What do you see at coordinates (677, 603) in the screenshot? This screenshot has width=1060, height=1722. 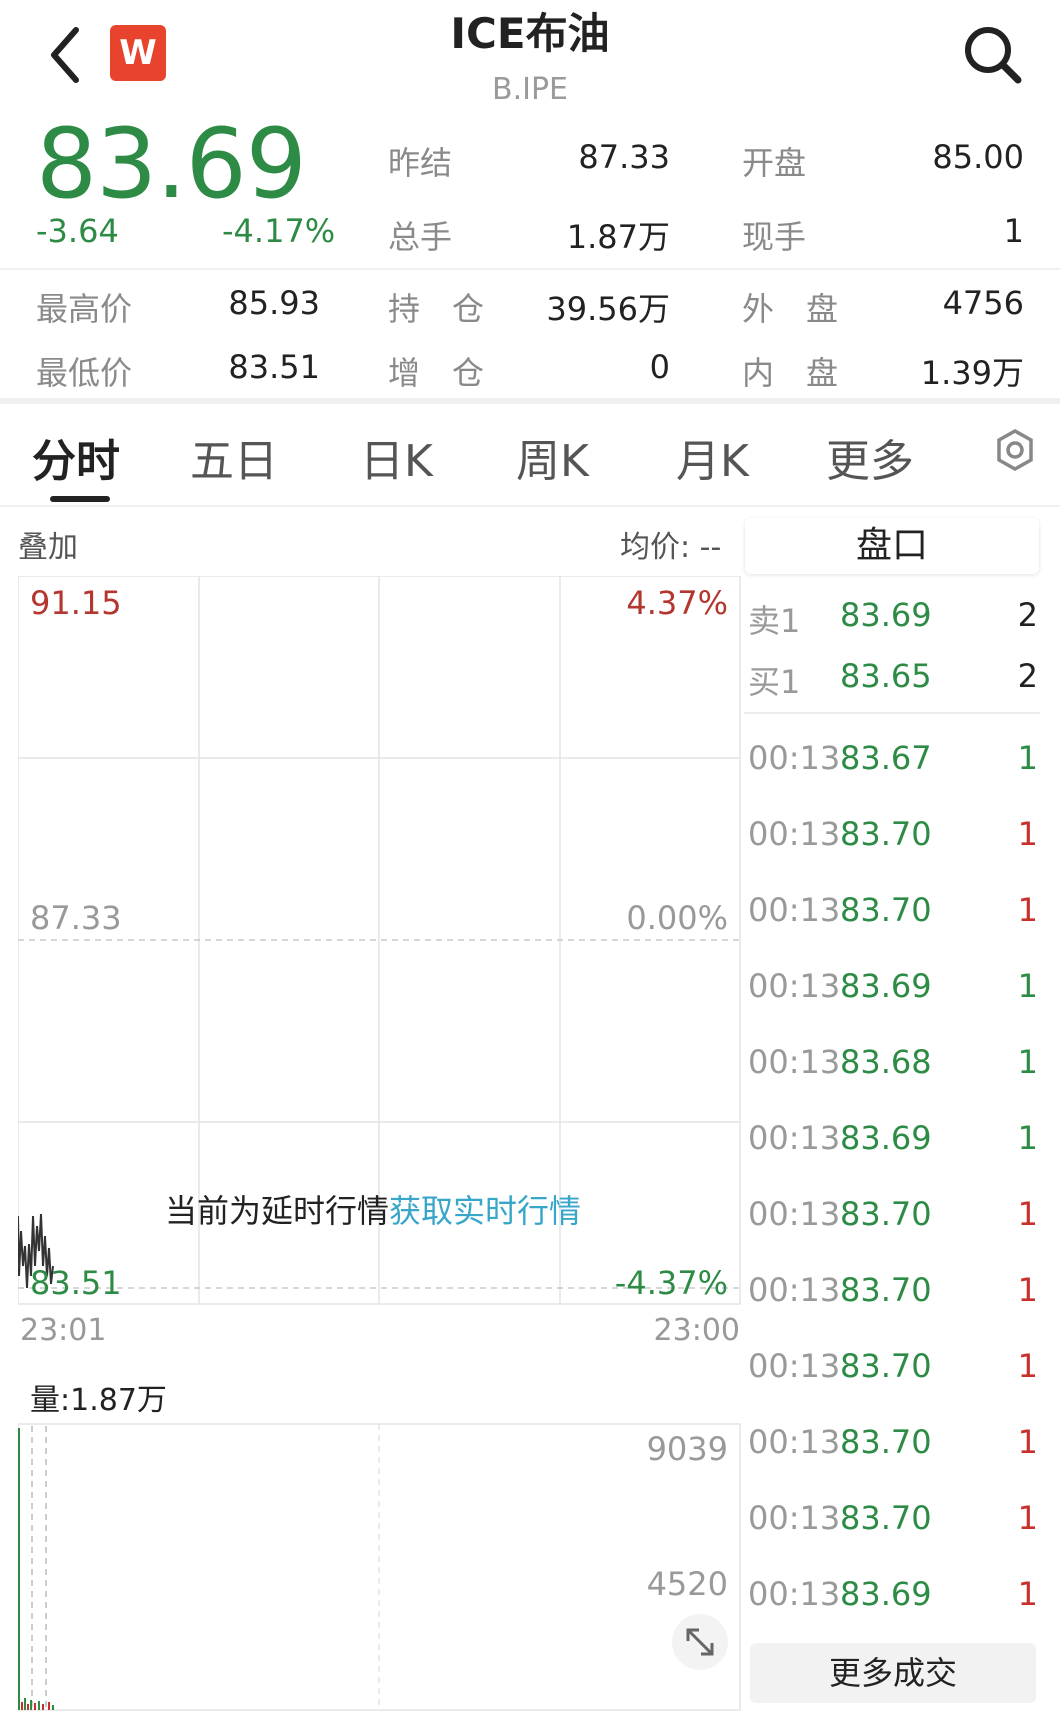 I see `pct-max-label: 4.37%` at bounding box center [677, 603].